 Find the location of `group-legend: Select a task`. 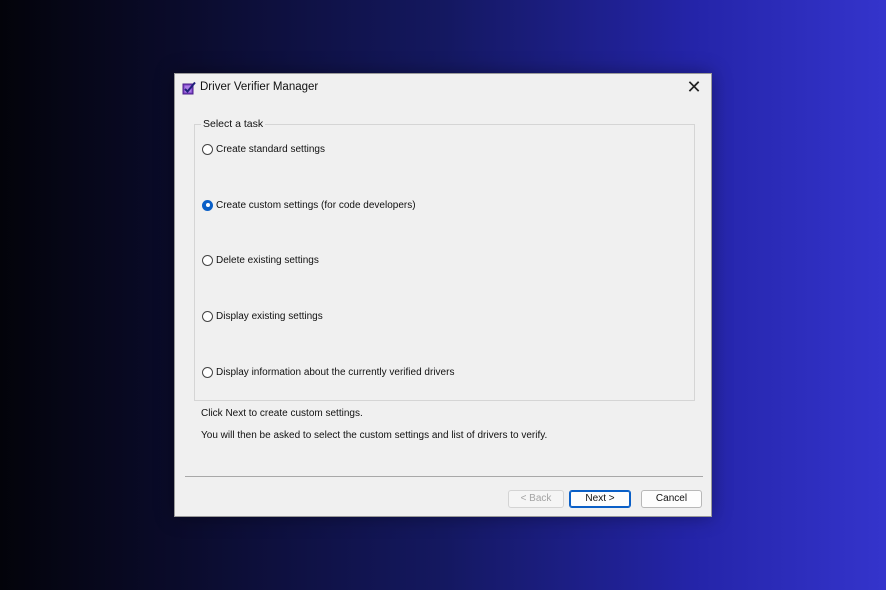

group-legend: Select a task is located at coordinates (233, 124).